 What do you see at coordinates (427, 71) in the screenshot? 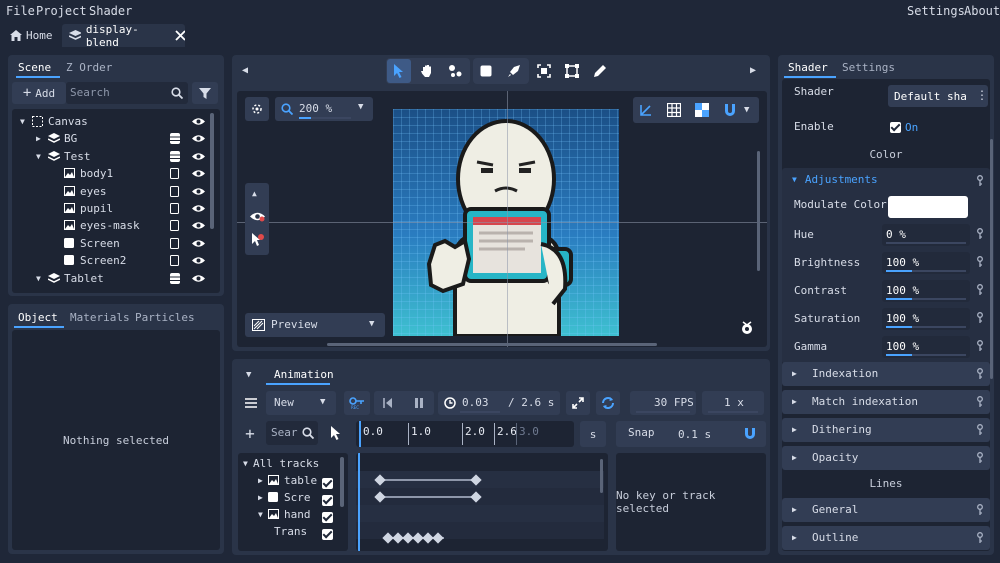
I see `pan-tool-button` at bounding box center [427, 71].